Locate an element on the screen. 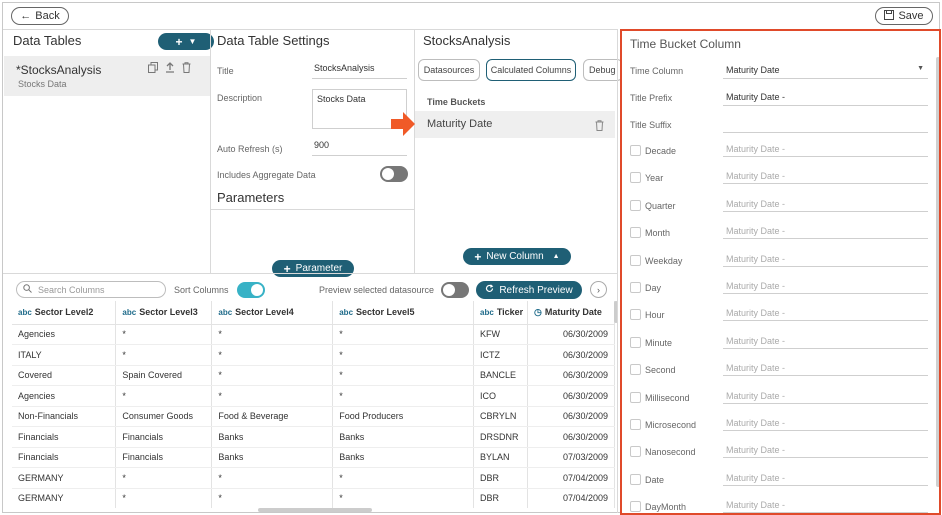  column-header: abc Sector Level3 is located at coordinates (164, 313).